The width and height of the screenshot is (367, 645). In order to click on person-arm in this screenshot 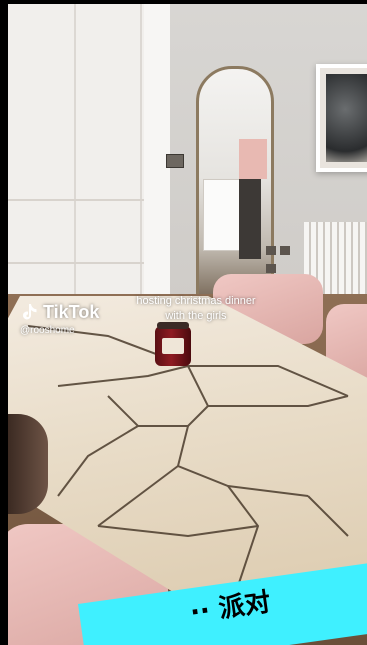, I will do `click(28, 464)`.